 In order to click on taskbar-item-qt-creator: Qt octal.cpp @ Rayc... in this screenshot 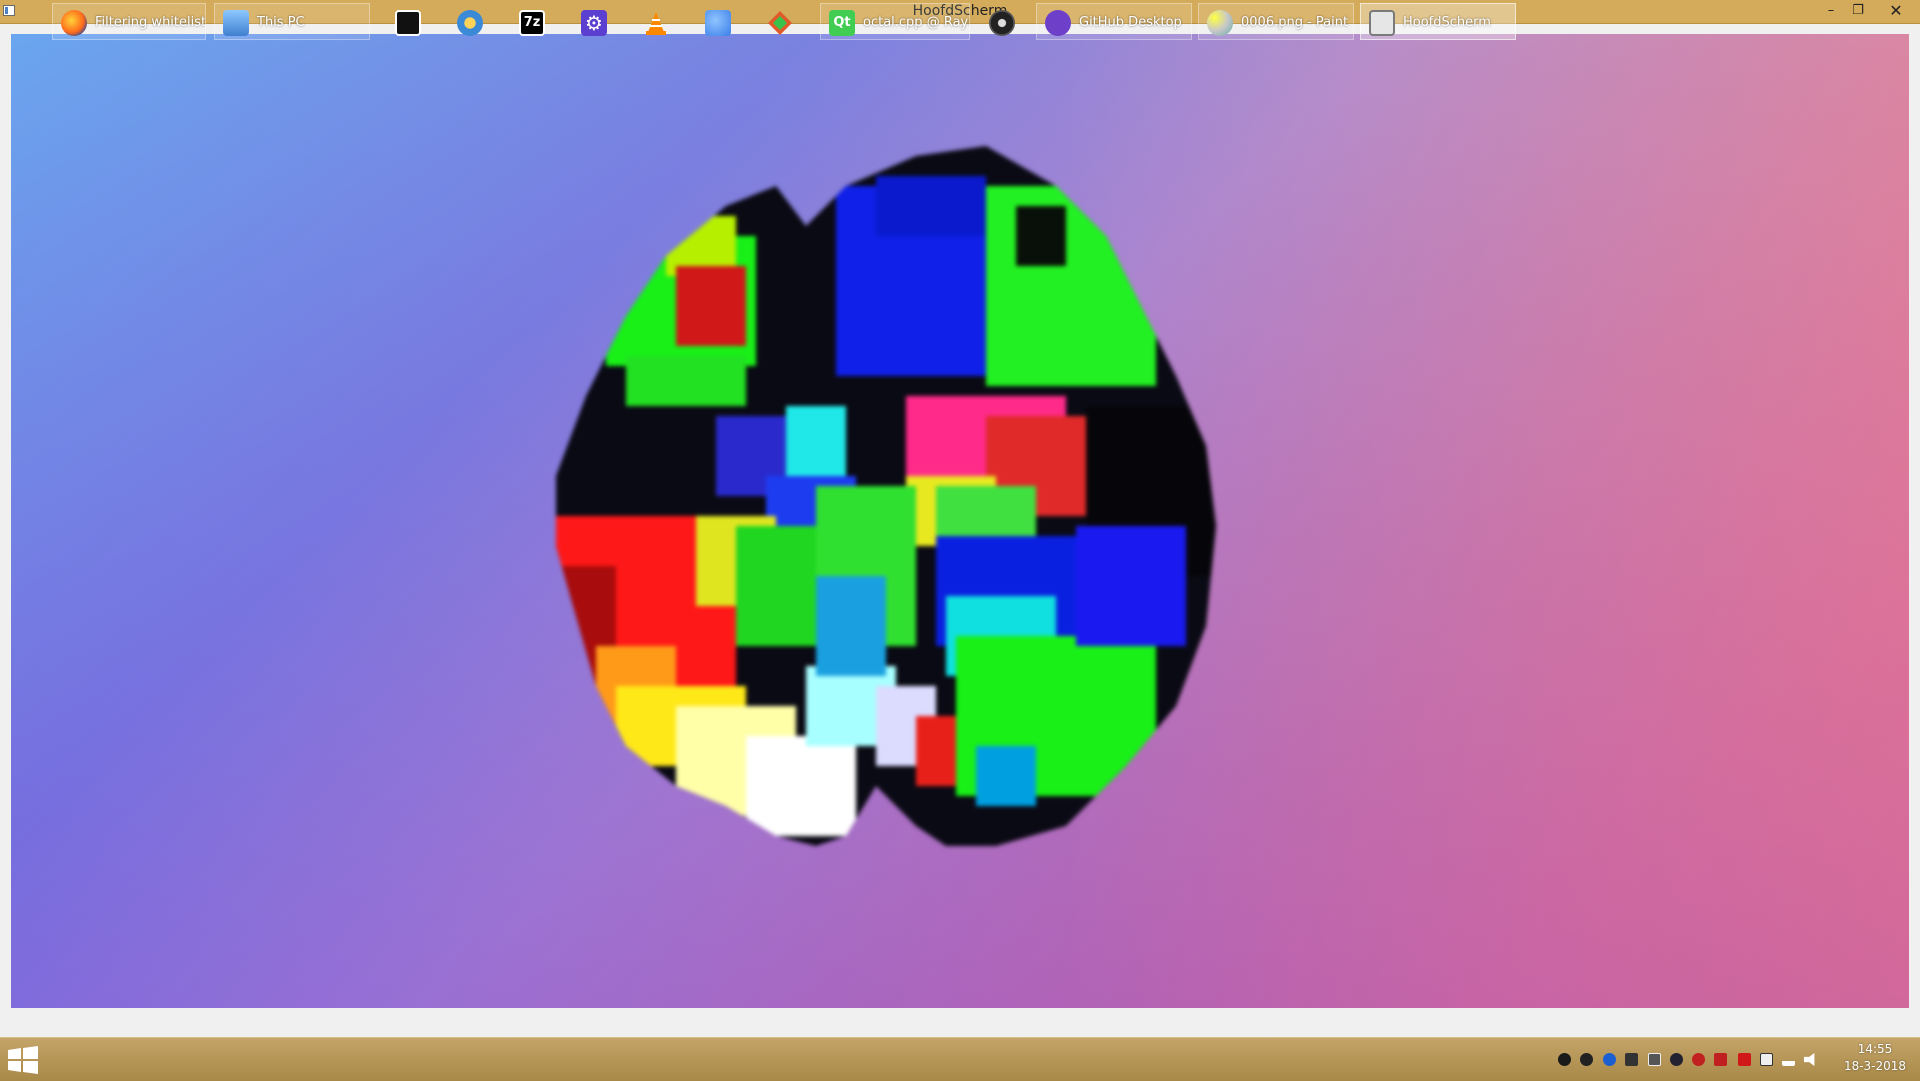, I will do `click(895, 21)`.